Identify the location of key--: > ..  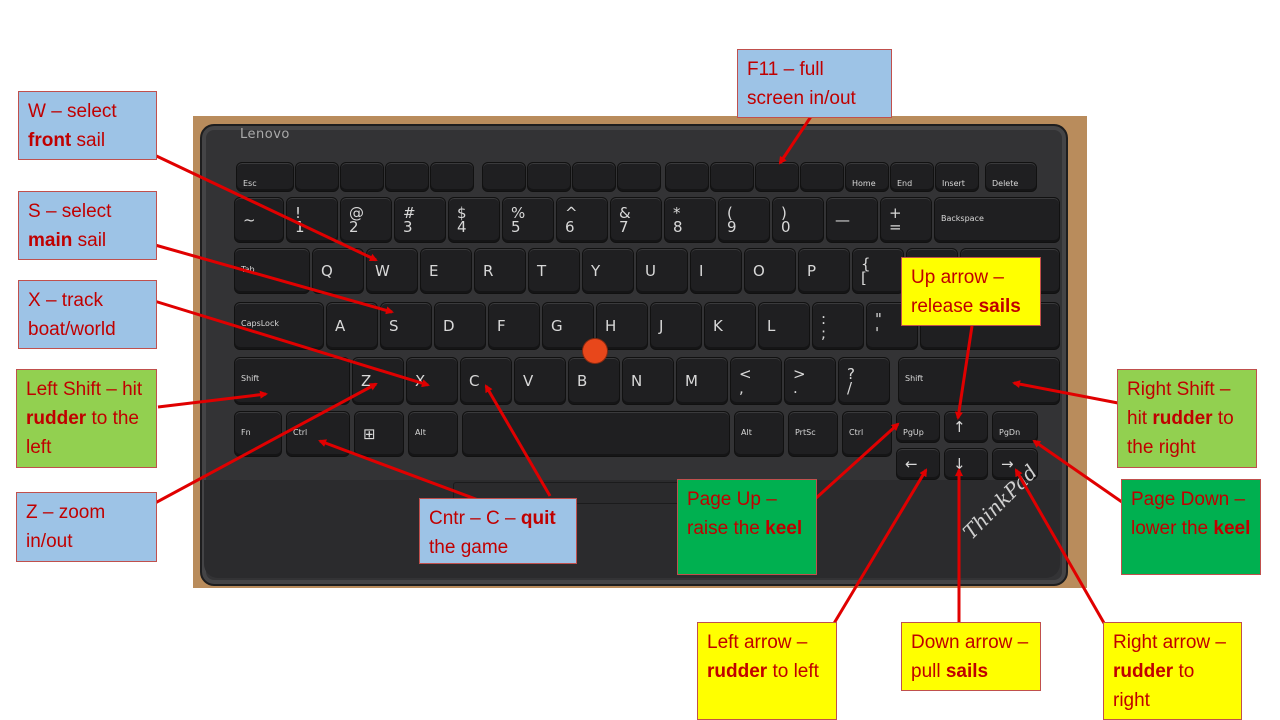
(810, 381).